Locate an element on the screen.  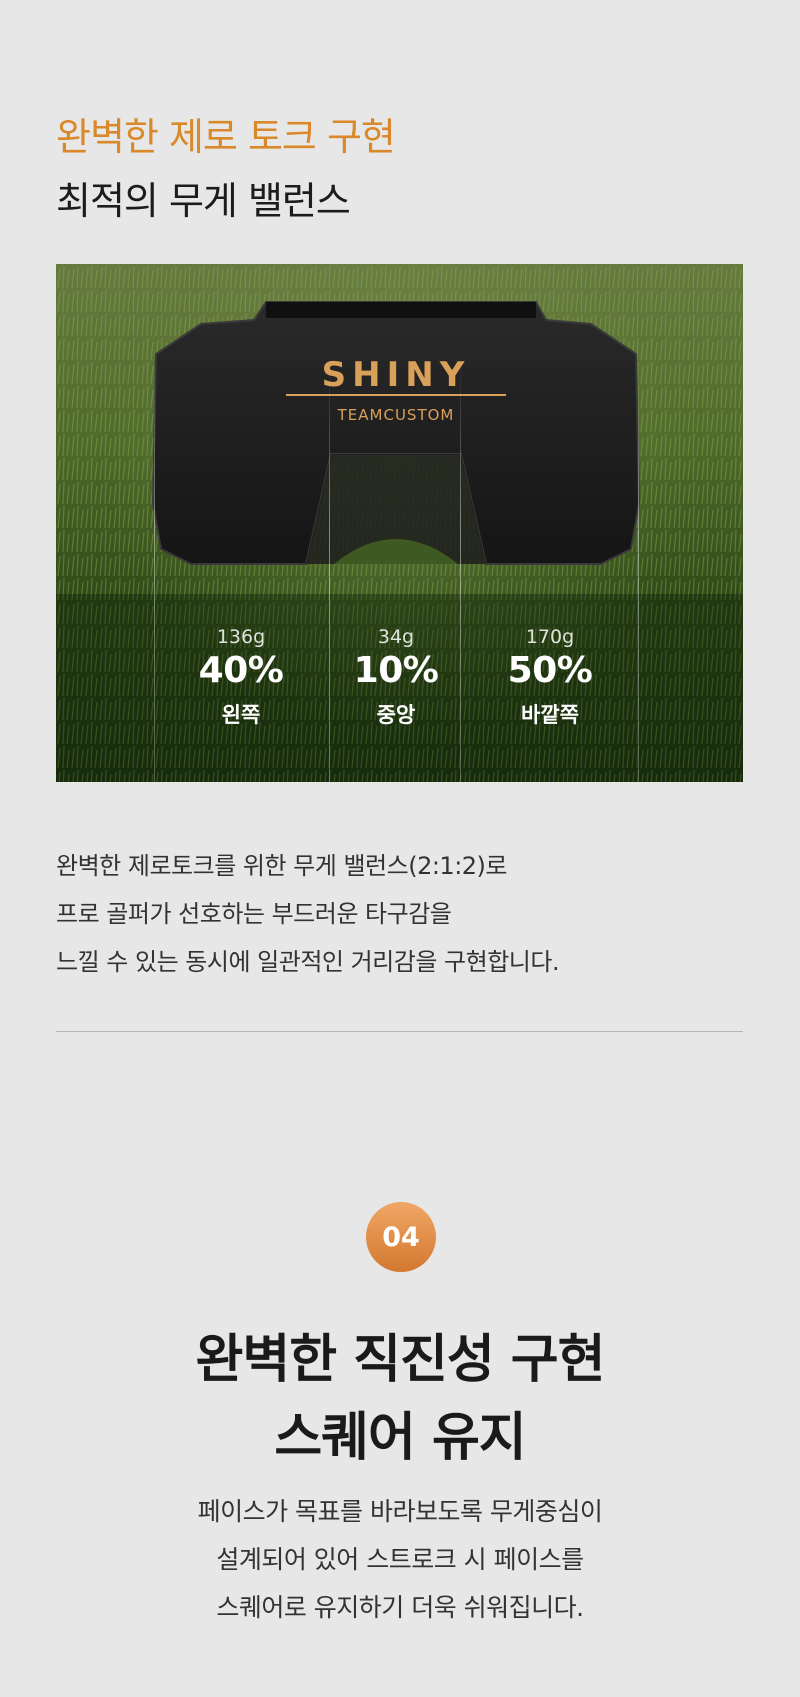
description-line: 느낄 수 있는 동시에 일관적인 거리감을 구현합니다. is located at coordinates (308, 962).